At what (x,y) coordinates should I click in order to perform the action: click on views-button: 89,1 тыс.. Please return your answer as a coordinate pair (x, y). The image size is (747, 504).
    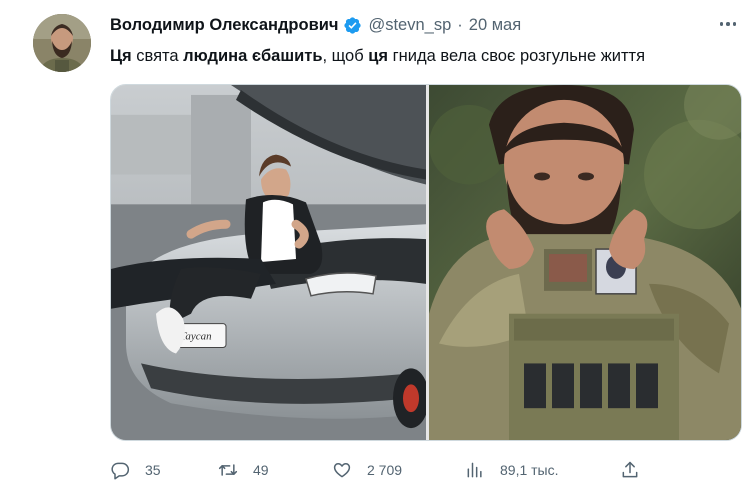
    Looking at the image, I should click on (512, 470).